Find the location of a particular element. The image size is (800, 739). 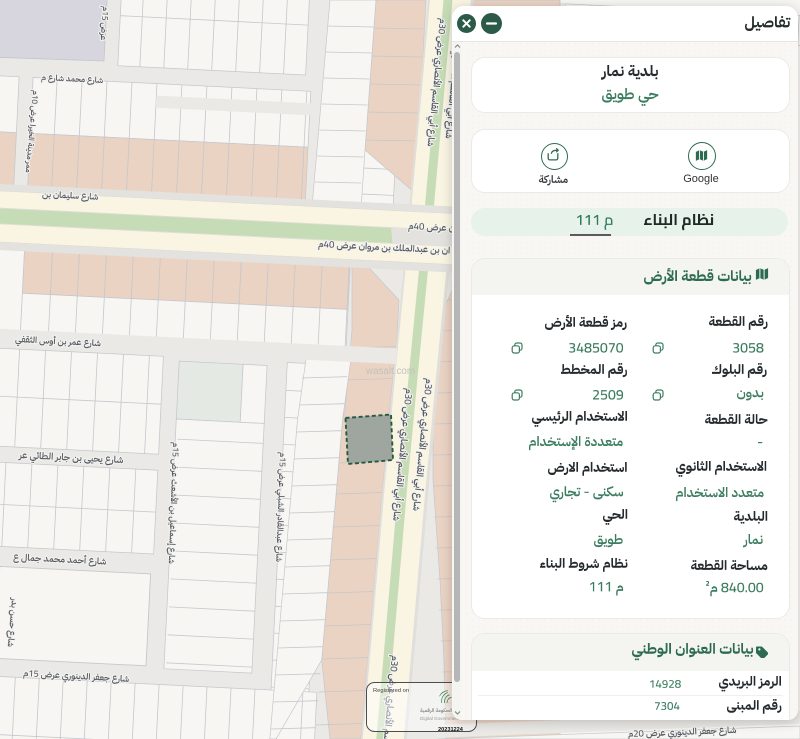

svg-text: Registered on is located at coordinates (391, 691).